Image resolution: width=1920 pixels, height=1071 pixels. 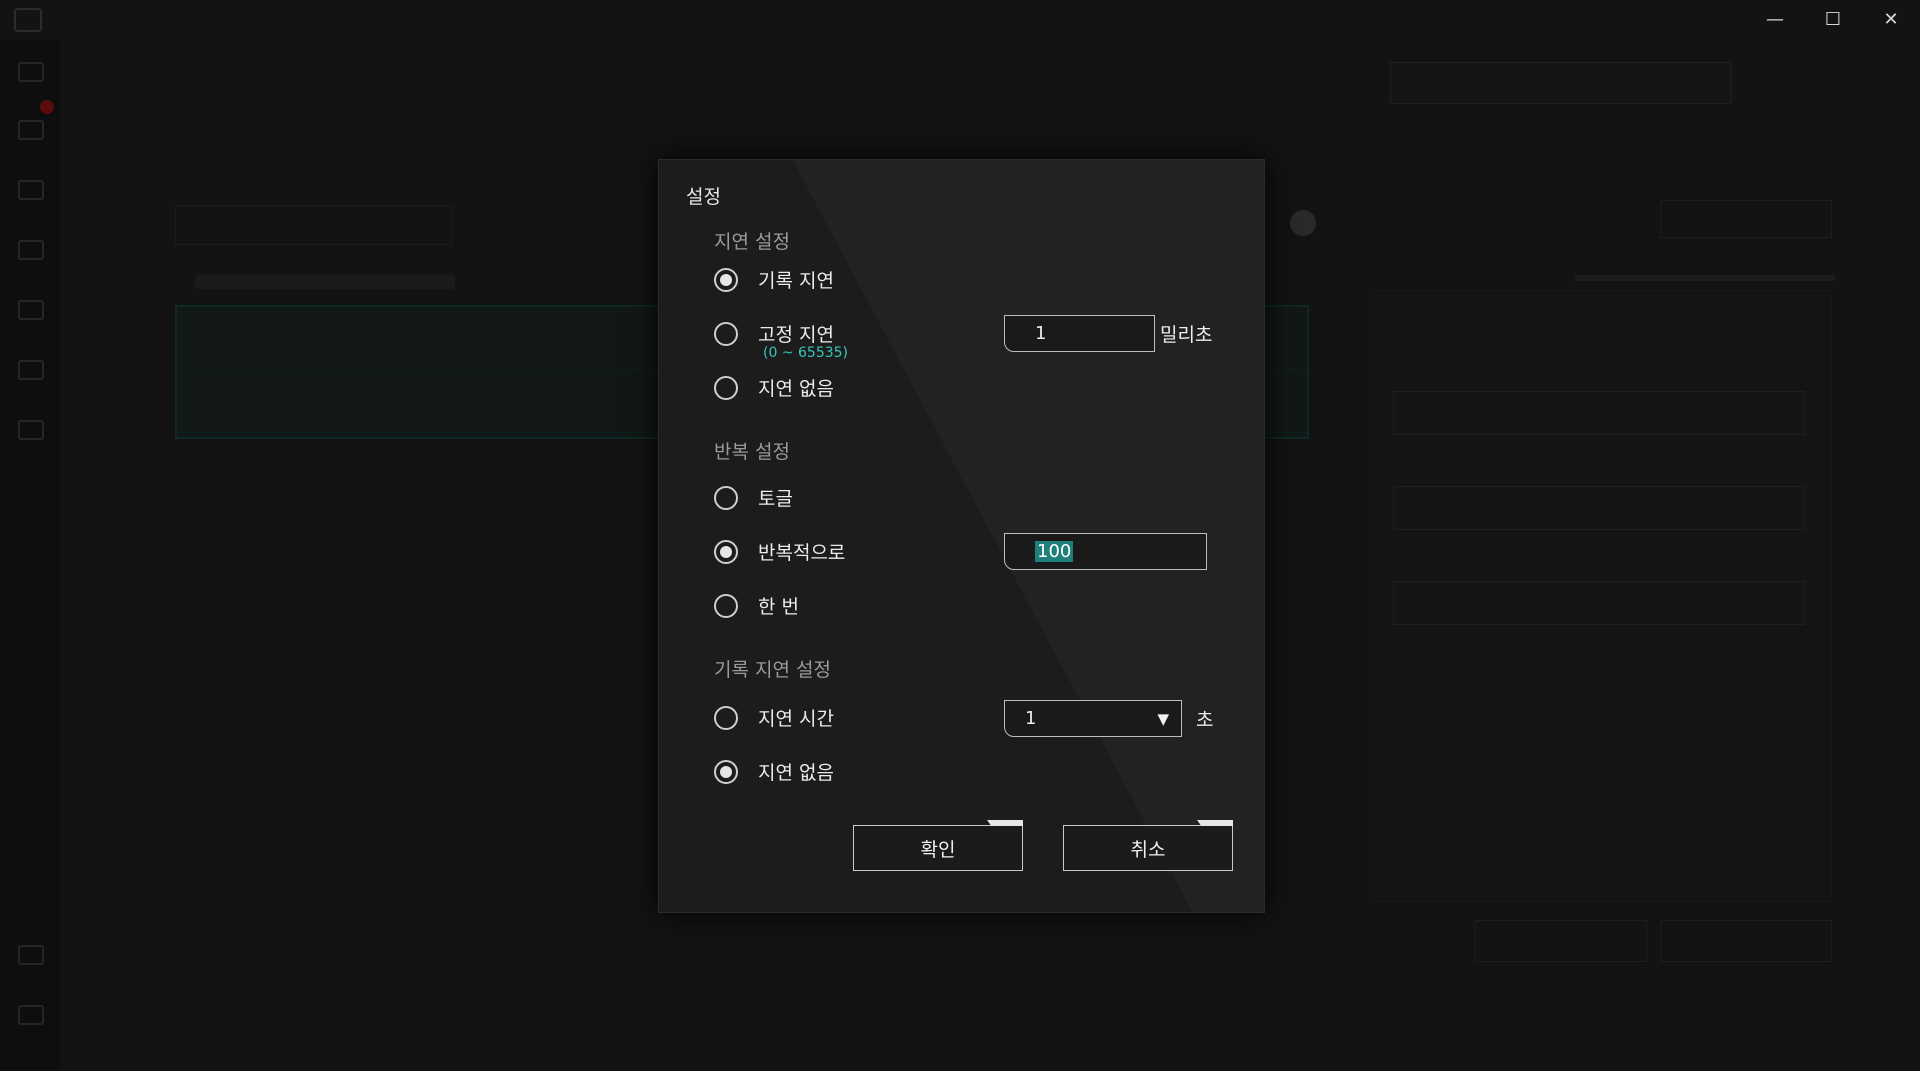 I want to click on minimize-button: —, so click(x=1775, y=19).